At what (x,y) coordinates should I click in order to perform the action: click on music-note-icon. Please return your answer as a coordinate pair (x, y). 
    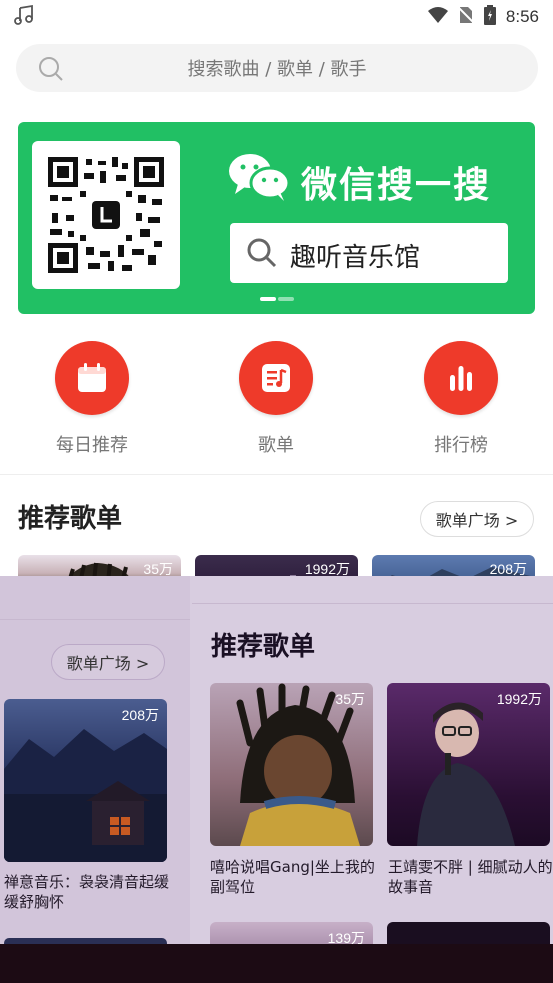
    Looking at the image, I should click on (24, 17).